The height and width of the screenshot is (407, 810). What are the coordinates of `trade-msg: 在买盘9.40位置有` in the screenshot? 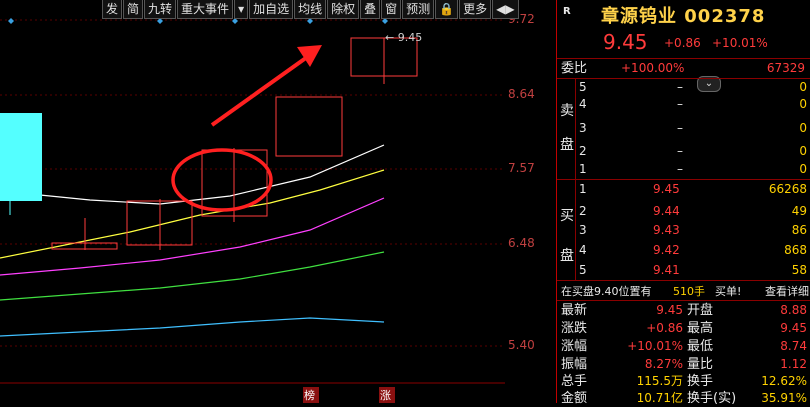 It's located at (606, 291).